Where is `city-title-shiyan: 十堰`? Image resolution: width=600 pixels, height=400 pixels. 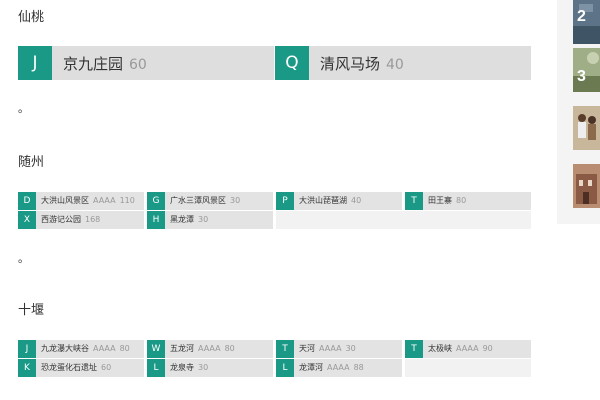 city-title-shiyan: 十堰 is located at coordinates (31, 310).